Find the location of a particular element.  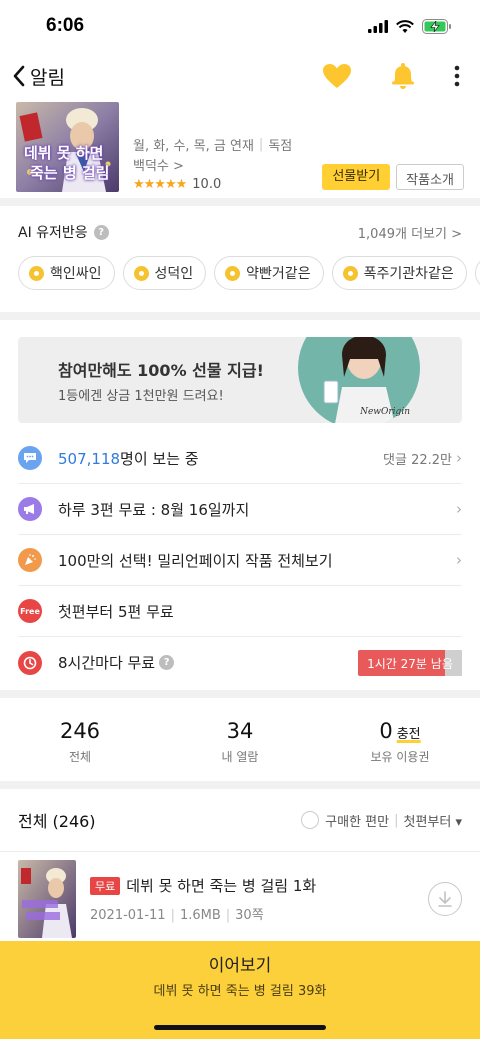

timer-text: 1시간 27분 남음 is located at coordinates (410, 663).